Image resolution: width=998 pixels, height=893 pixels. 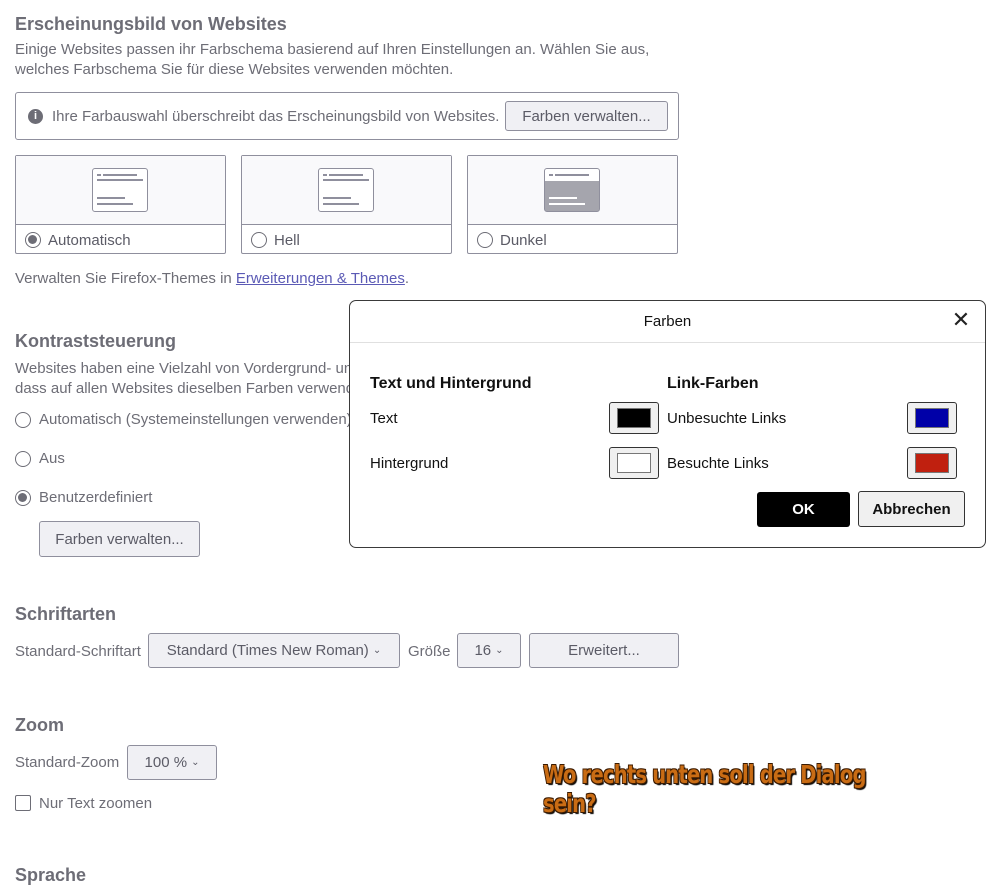 I want to click on theme-label-dark: Dunkel, so click(x=523, y=240).